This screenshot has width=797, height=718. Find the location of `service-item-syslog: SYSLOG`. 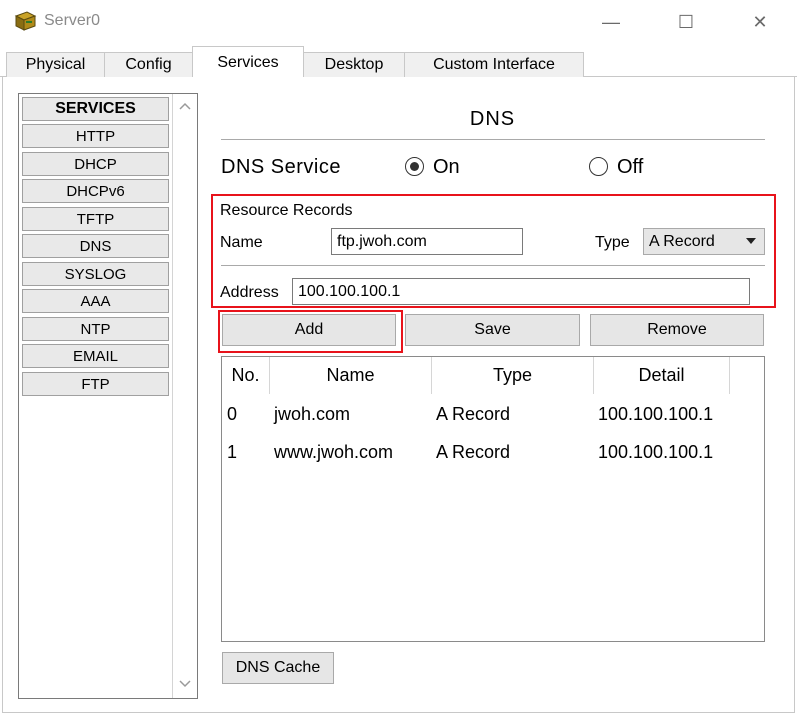

service-item-syslog: SYSLOG is located at coordinates (95, 274).